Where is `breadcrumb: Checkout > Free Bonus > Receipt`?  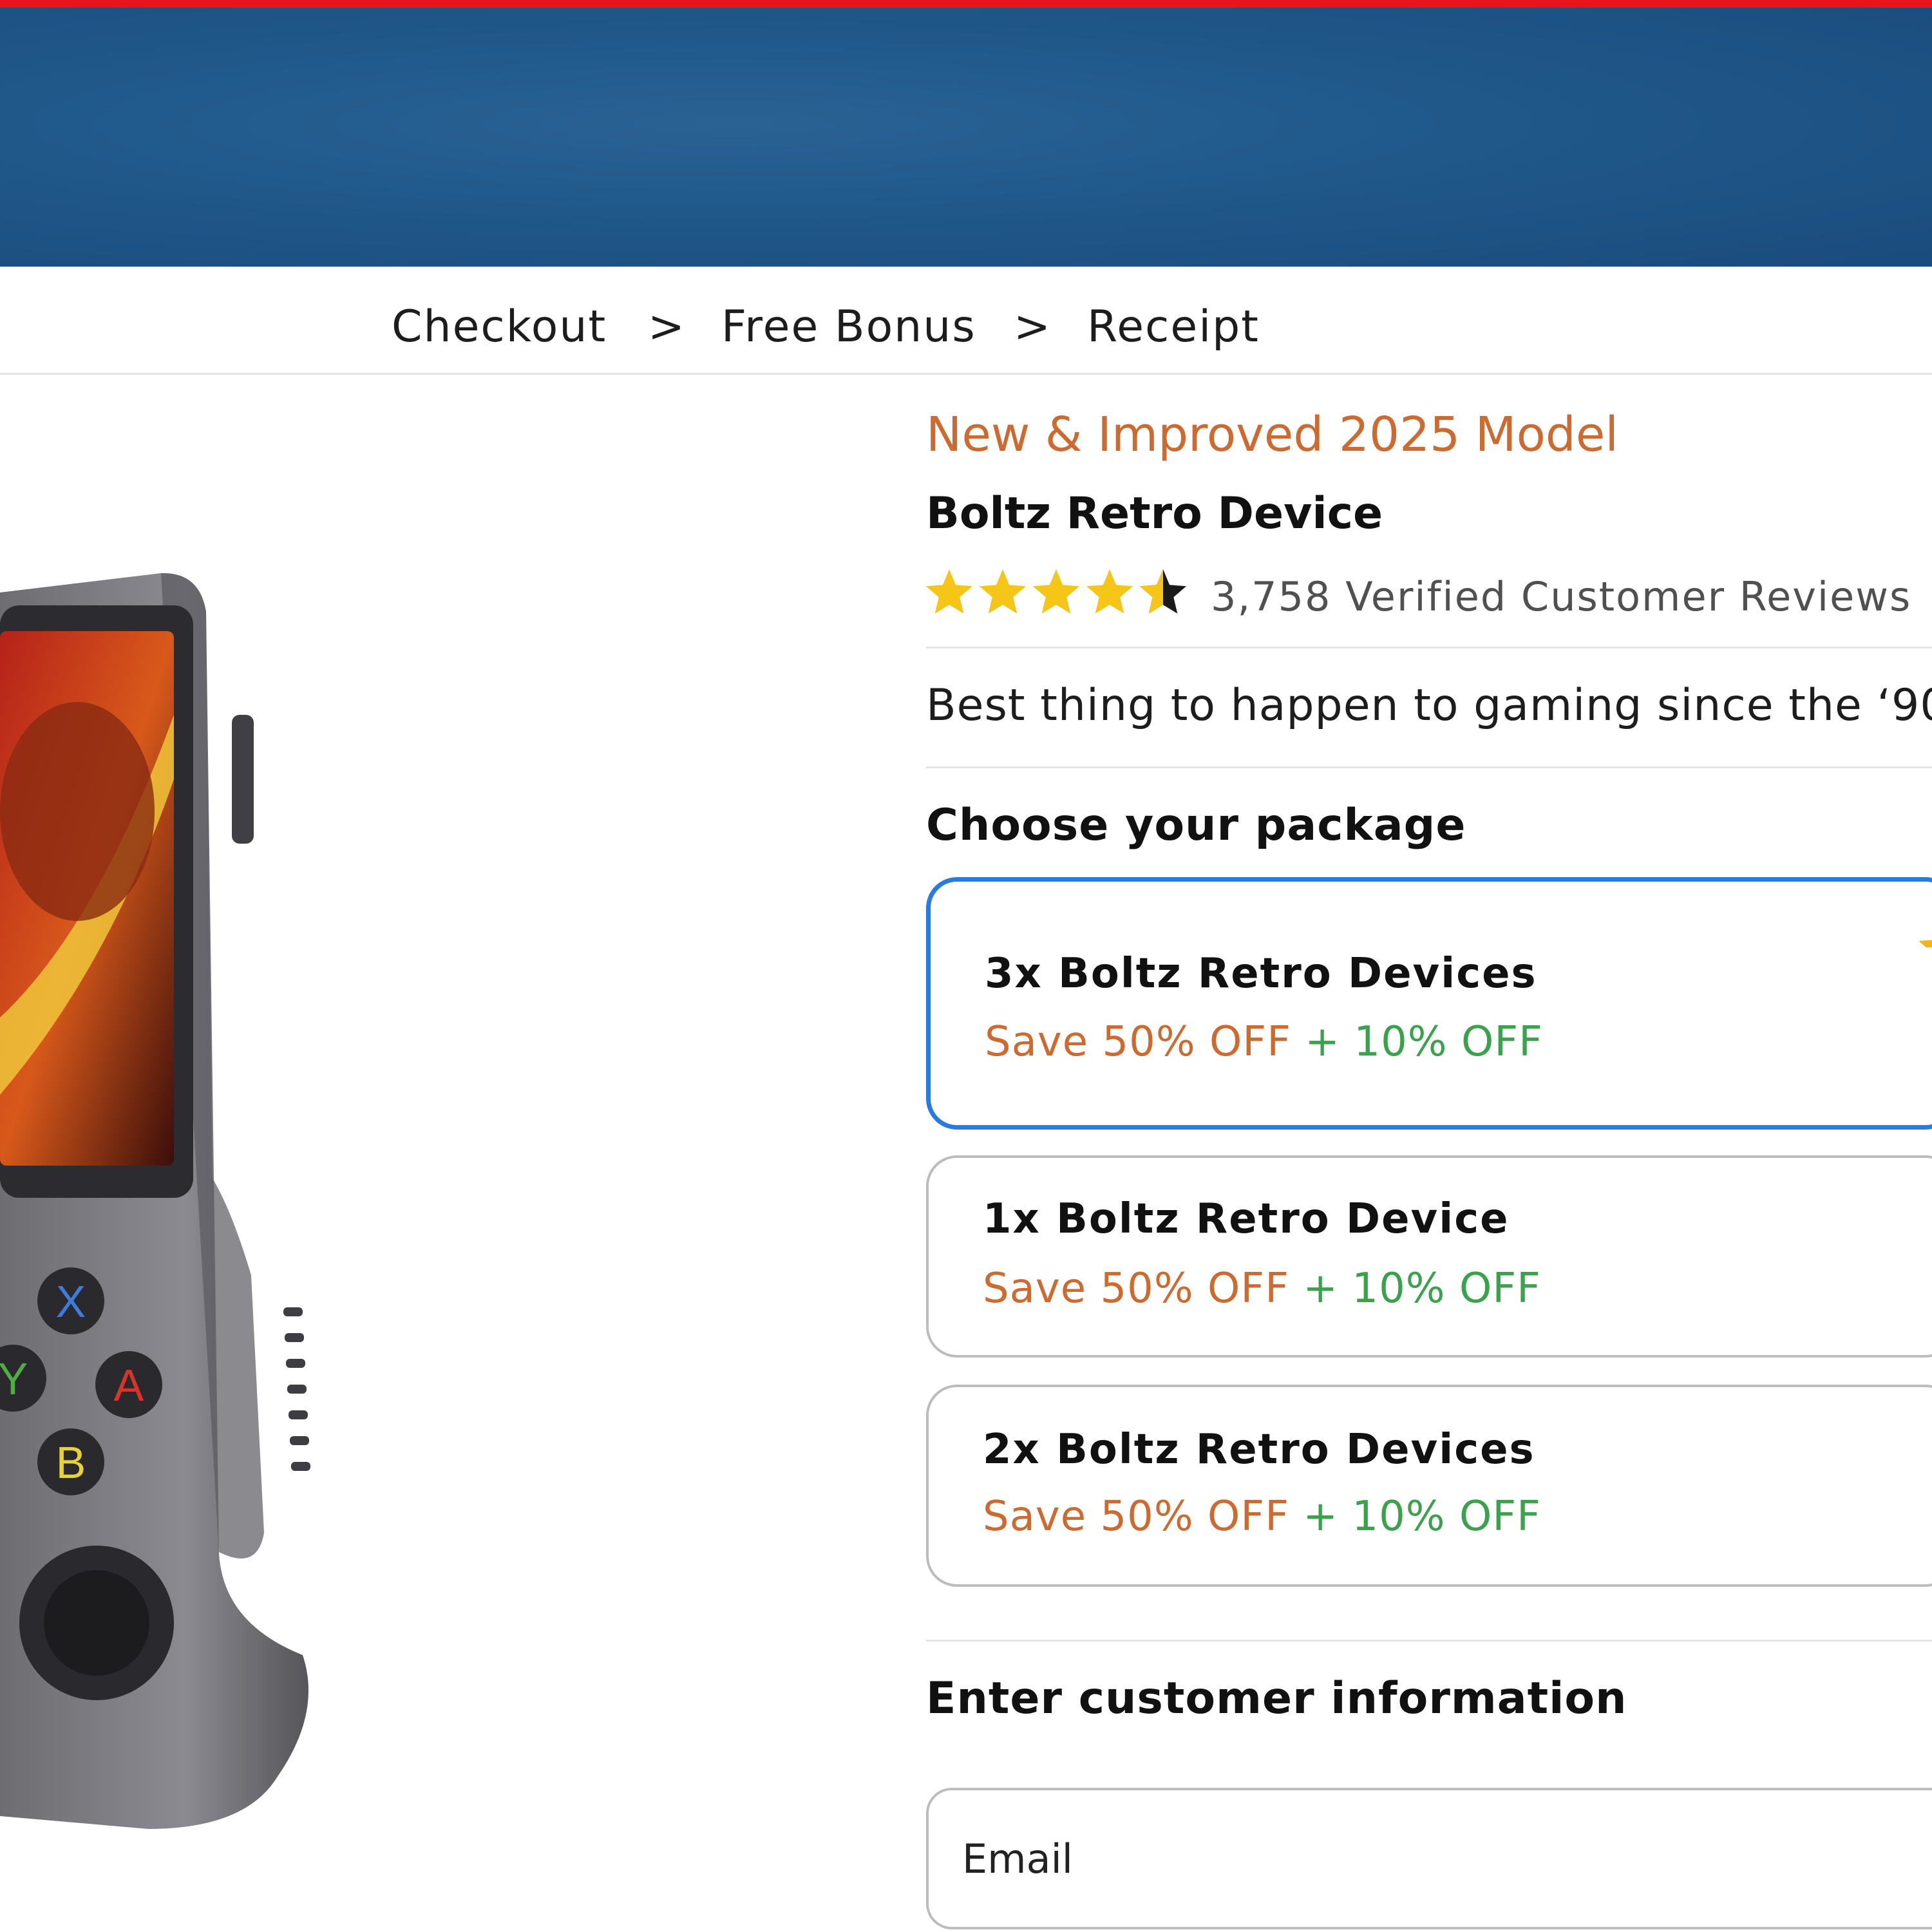 breadcrumb: Checkout > Free Bonus > Receipt is located at coordinates (966, 321).